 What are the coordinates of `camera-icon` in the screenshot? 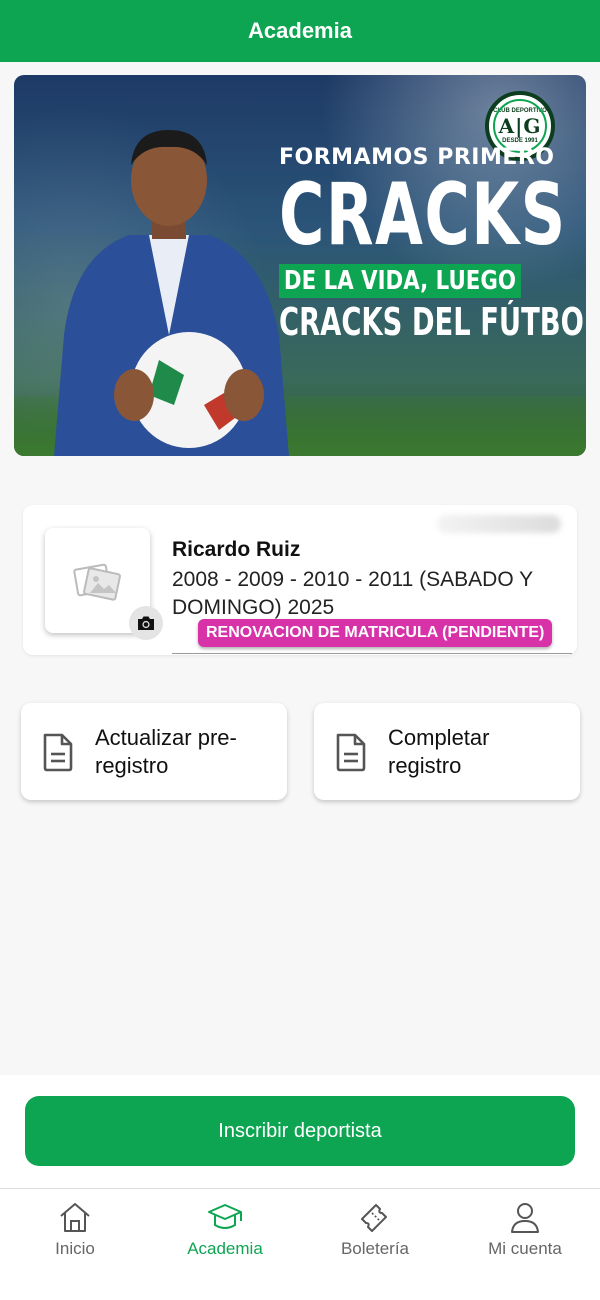 It's located at (146, 623).